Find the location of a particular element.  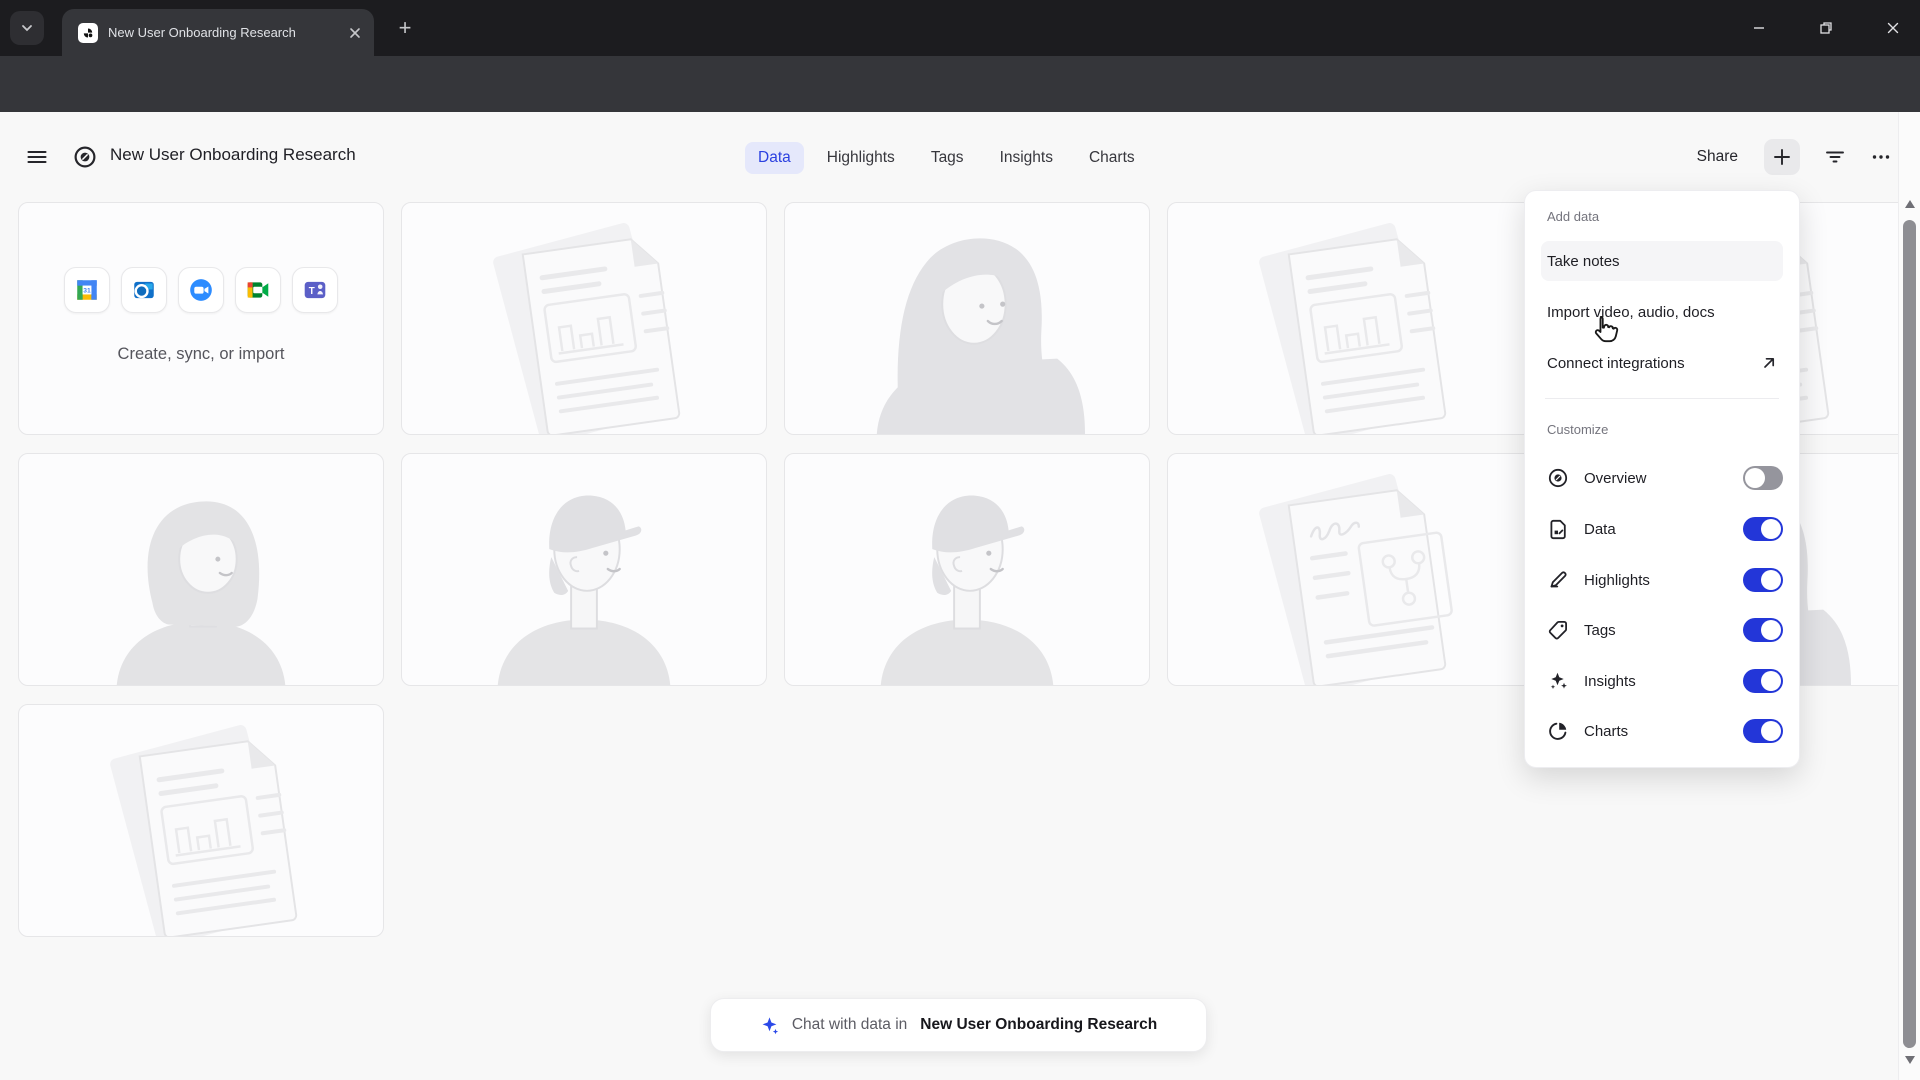

header-actions: Share is located at coordinates (1793, 157).